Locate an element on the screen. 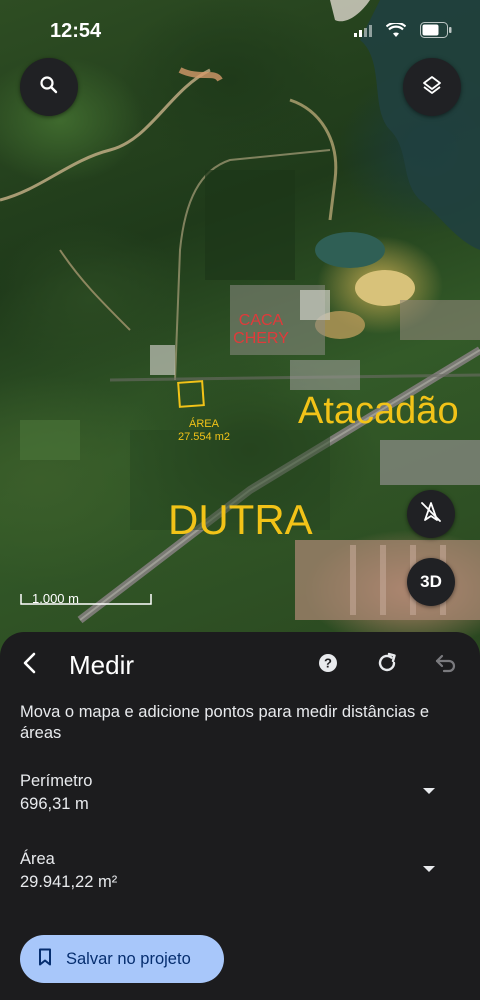  area-annotation: ÁREA 27.554 m2 is located at coordinates (204, 431).